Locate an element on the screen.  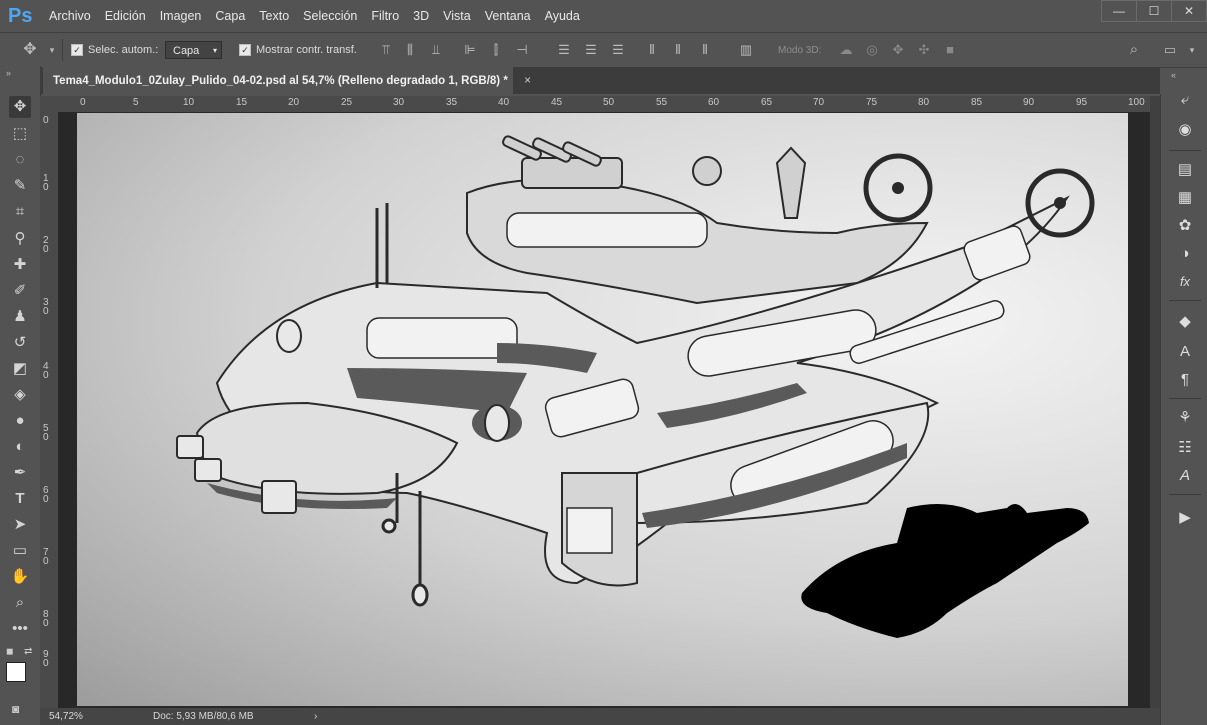
healing-icon: ✚ is located at coordinates (20, 265).